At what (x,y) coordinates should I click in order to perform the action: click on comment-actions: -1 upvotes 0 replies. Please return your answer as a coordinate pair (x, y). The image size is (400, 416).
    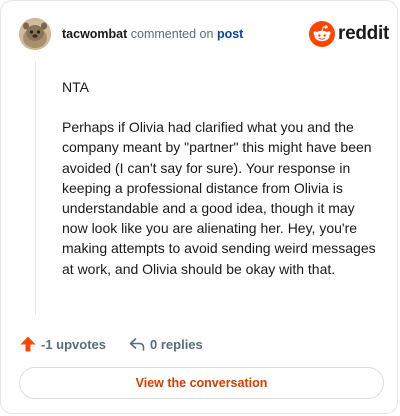
    Looking at the image, I should click on (111, 344).